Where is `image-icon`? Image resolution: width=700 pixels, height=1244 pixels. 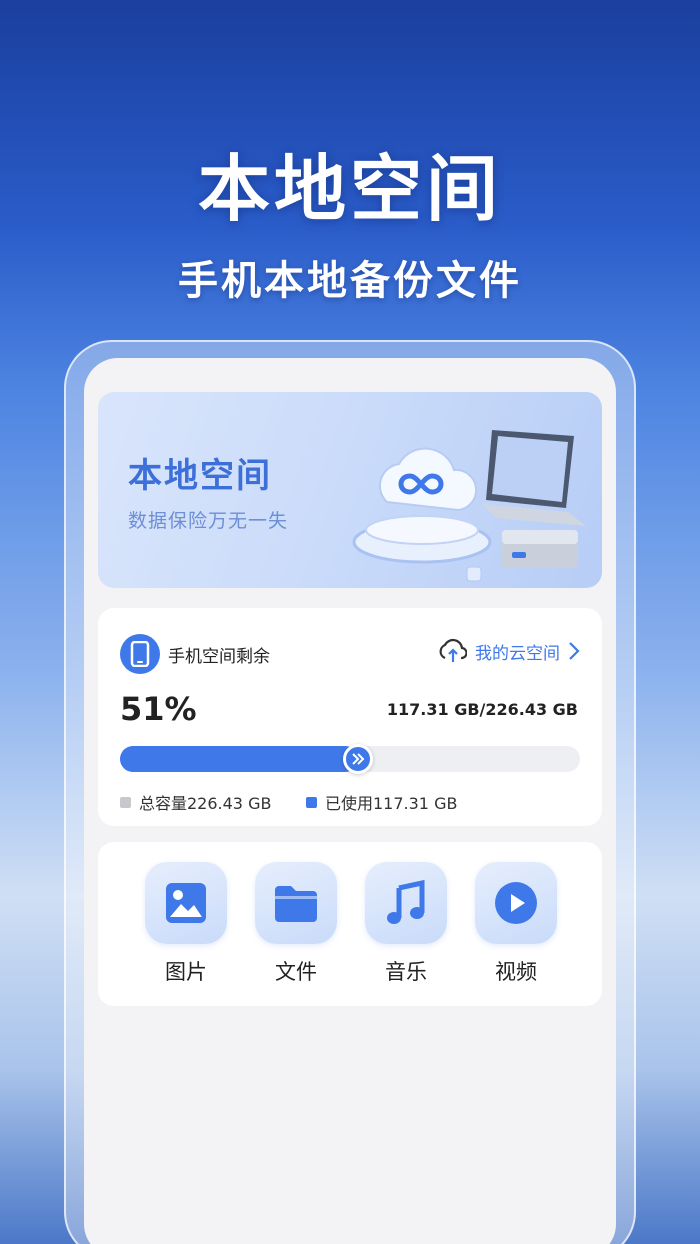 image-icon is located at coordinates (186, 903).